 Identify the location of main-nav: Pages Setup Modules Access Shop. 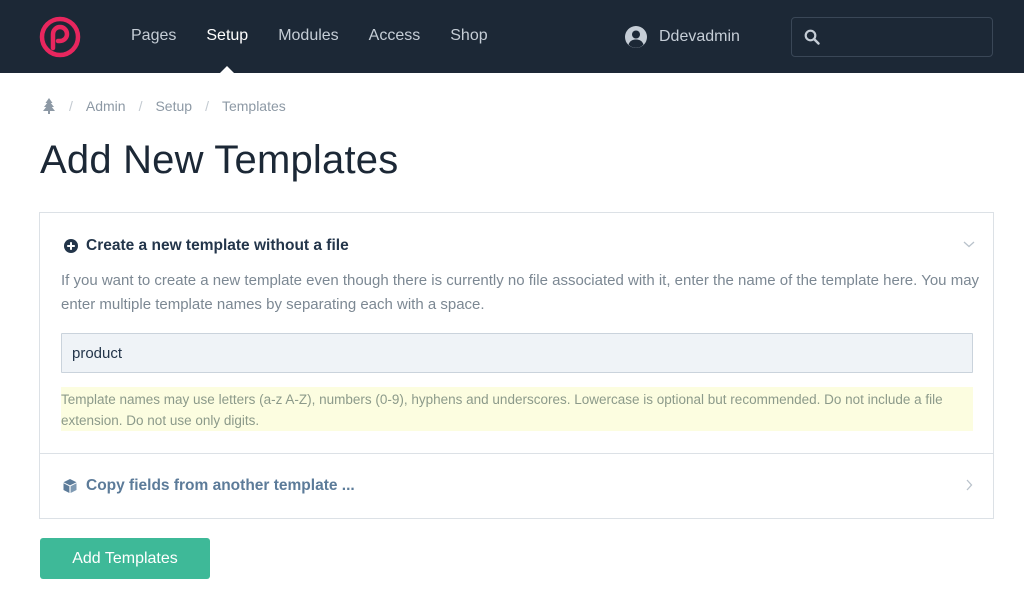
(309, 36).